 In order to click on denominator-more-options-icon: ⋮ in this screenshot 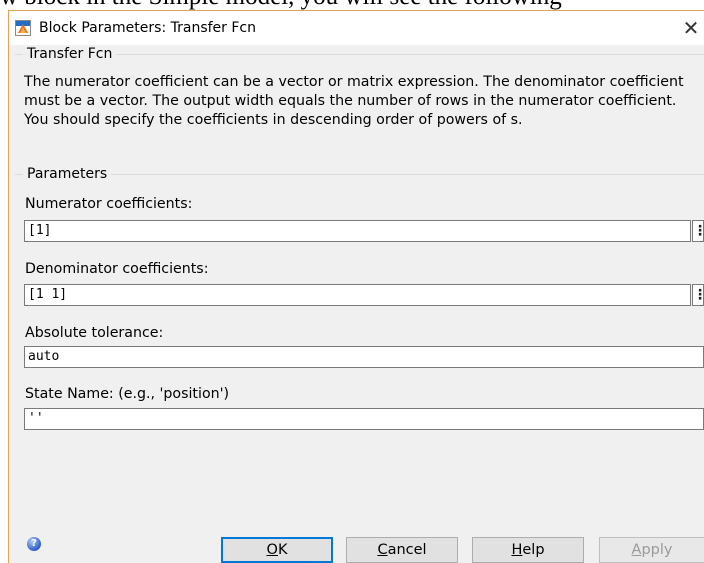, I will do `click(698, 295)`.